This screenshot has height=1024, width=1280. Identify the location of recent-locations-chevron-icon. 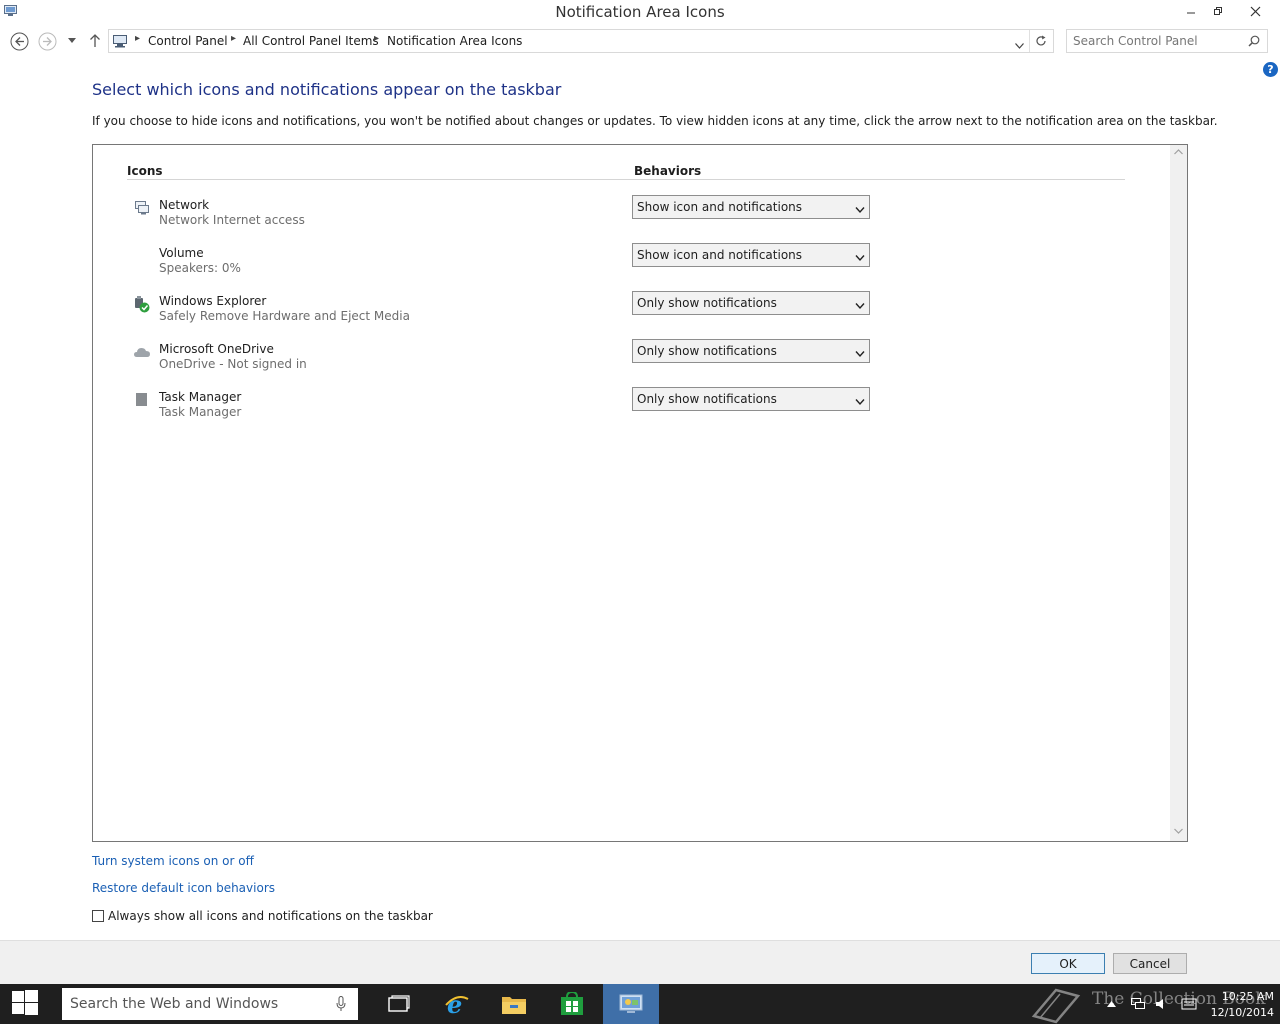
(72, 41).